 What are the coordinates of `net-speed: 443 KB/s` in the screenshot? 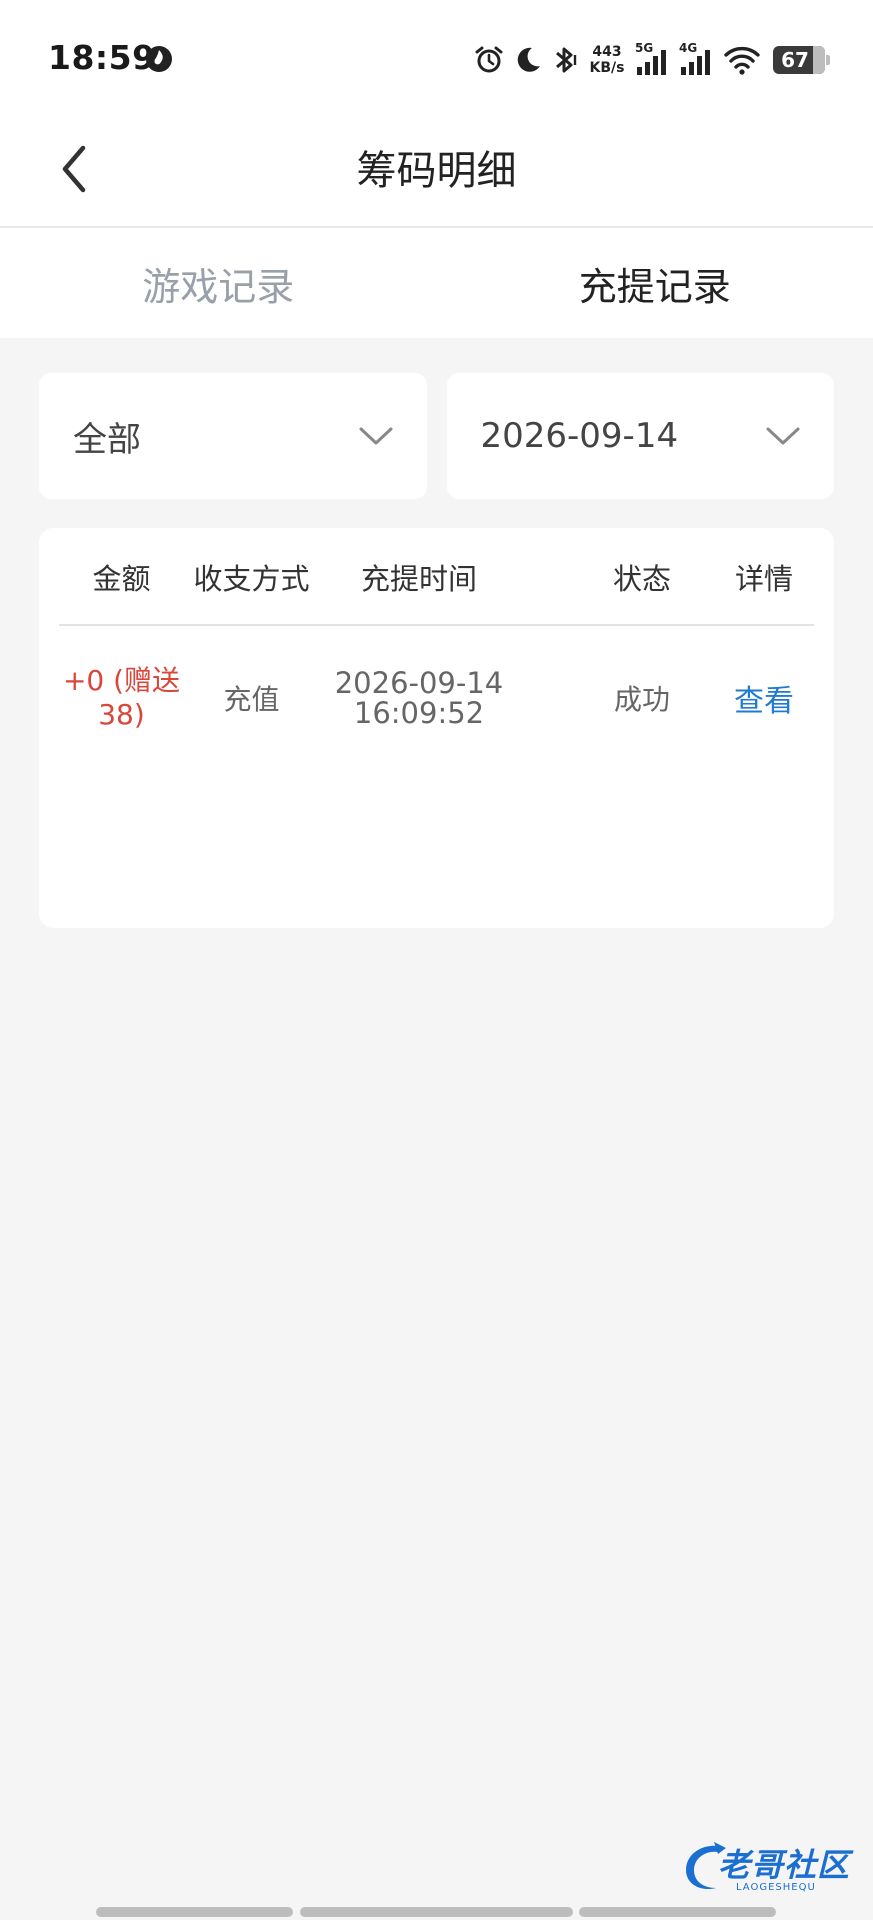 It's located at (607, 60).